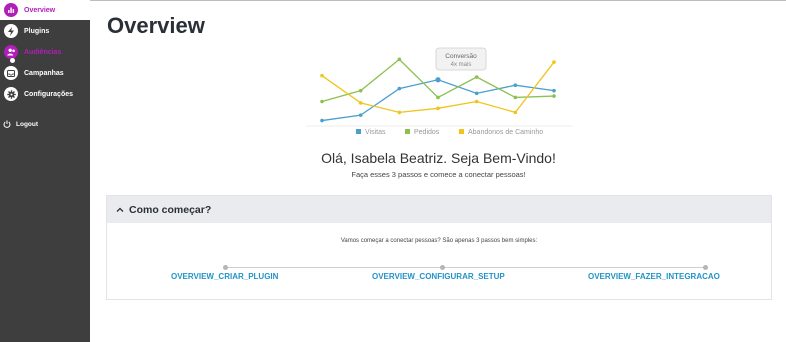  Describe the element at coordinates (438, 276) in the screenshot. I see `step-link-configurar-setup: OVERVIEW_CONFIGURAR_SETUP` at that location.